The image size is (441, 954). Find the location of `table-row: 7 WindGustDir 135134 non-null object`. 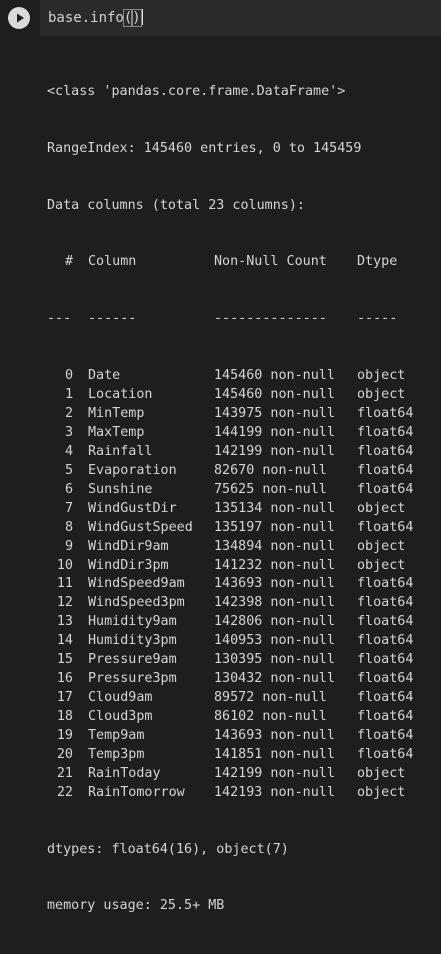

table-row: 7 WindGustDir 135134 non-null object is located at coordinates (237, 509).